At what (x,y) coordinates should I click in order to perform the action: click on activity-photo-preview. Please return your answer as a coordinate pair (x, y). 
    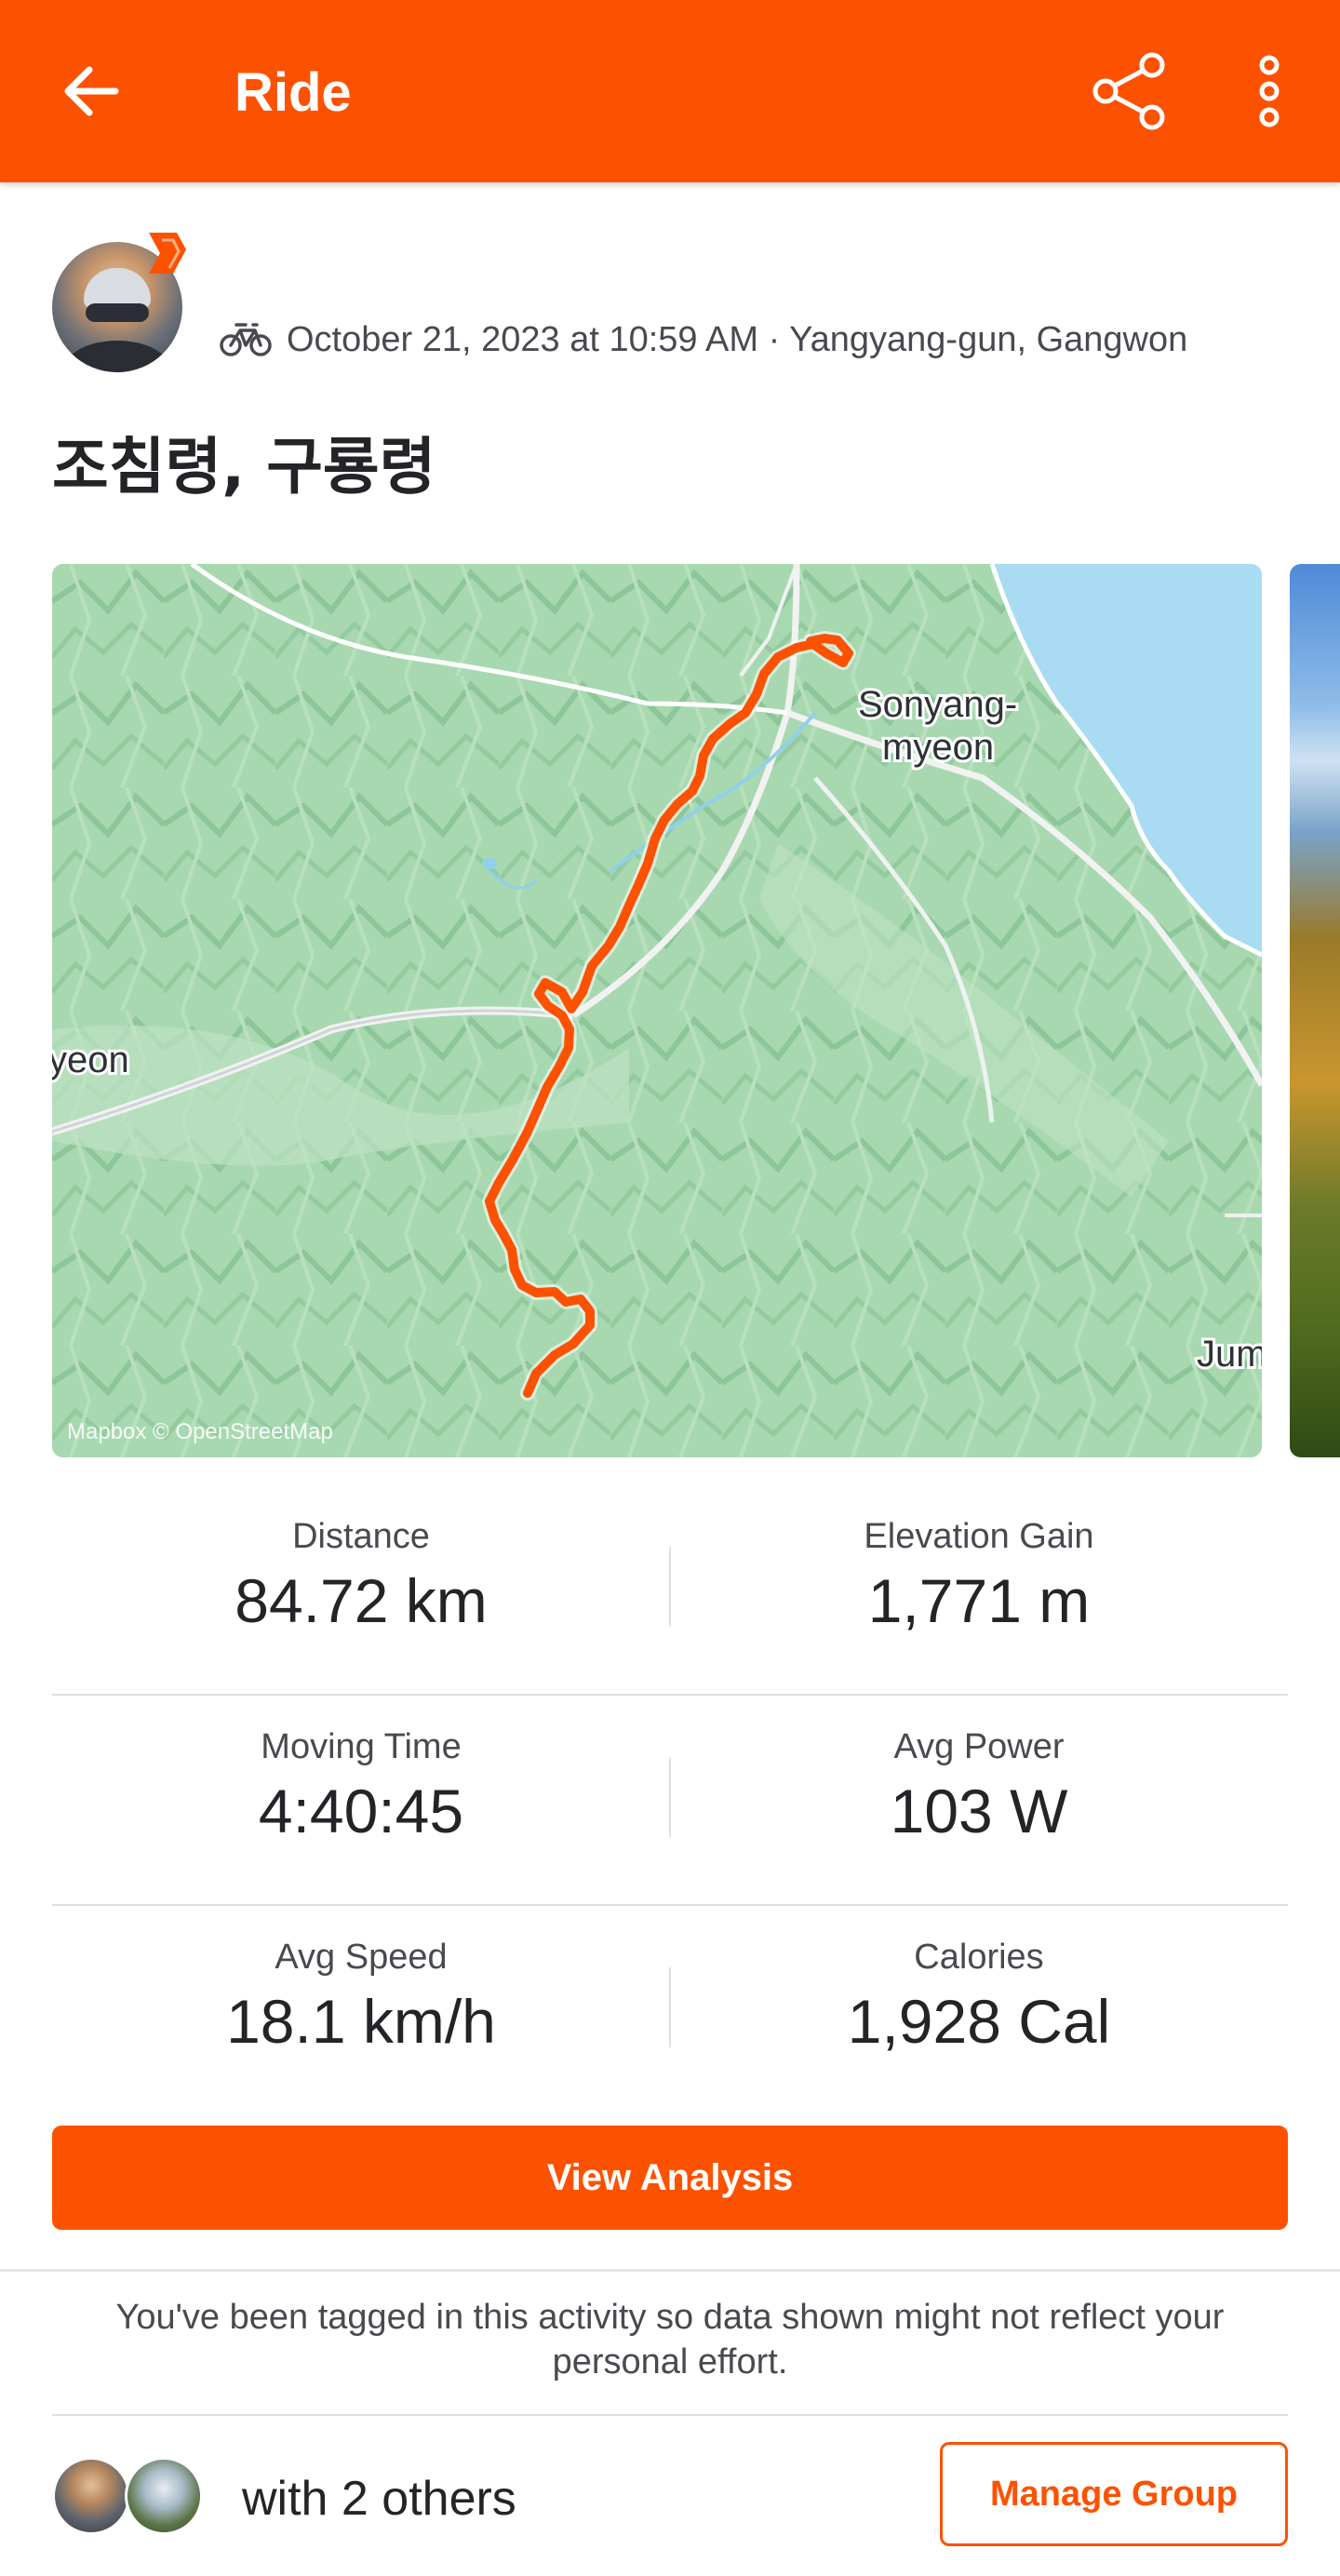
    Looking at the image, I should click on (1315, 1010).